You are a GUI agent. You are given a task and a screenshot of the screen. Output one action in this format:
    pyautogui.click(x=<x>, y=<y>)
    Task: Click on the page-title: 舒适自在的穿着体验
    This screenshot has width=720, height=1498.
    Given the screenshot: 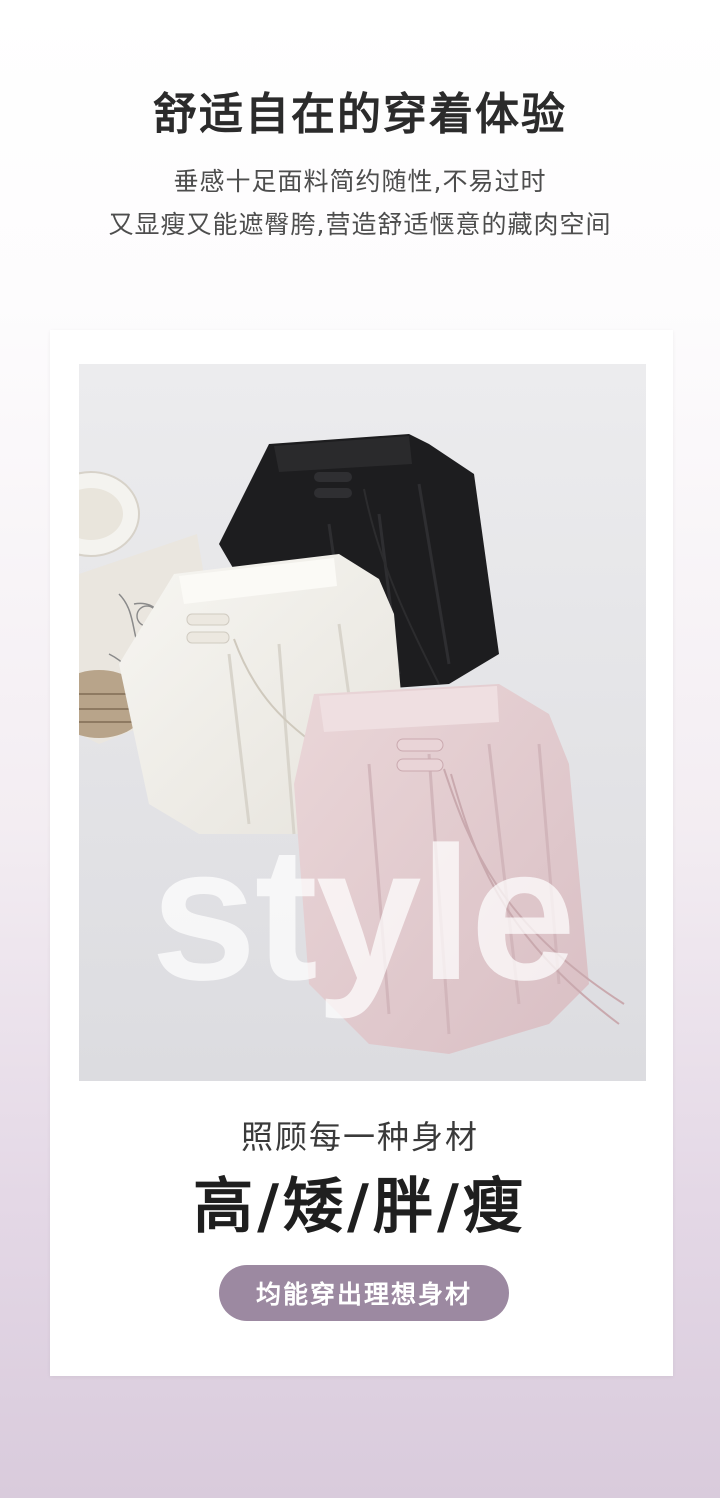 What is the action you would take?
    pyautogui.click(x=360, y=114)
    